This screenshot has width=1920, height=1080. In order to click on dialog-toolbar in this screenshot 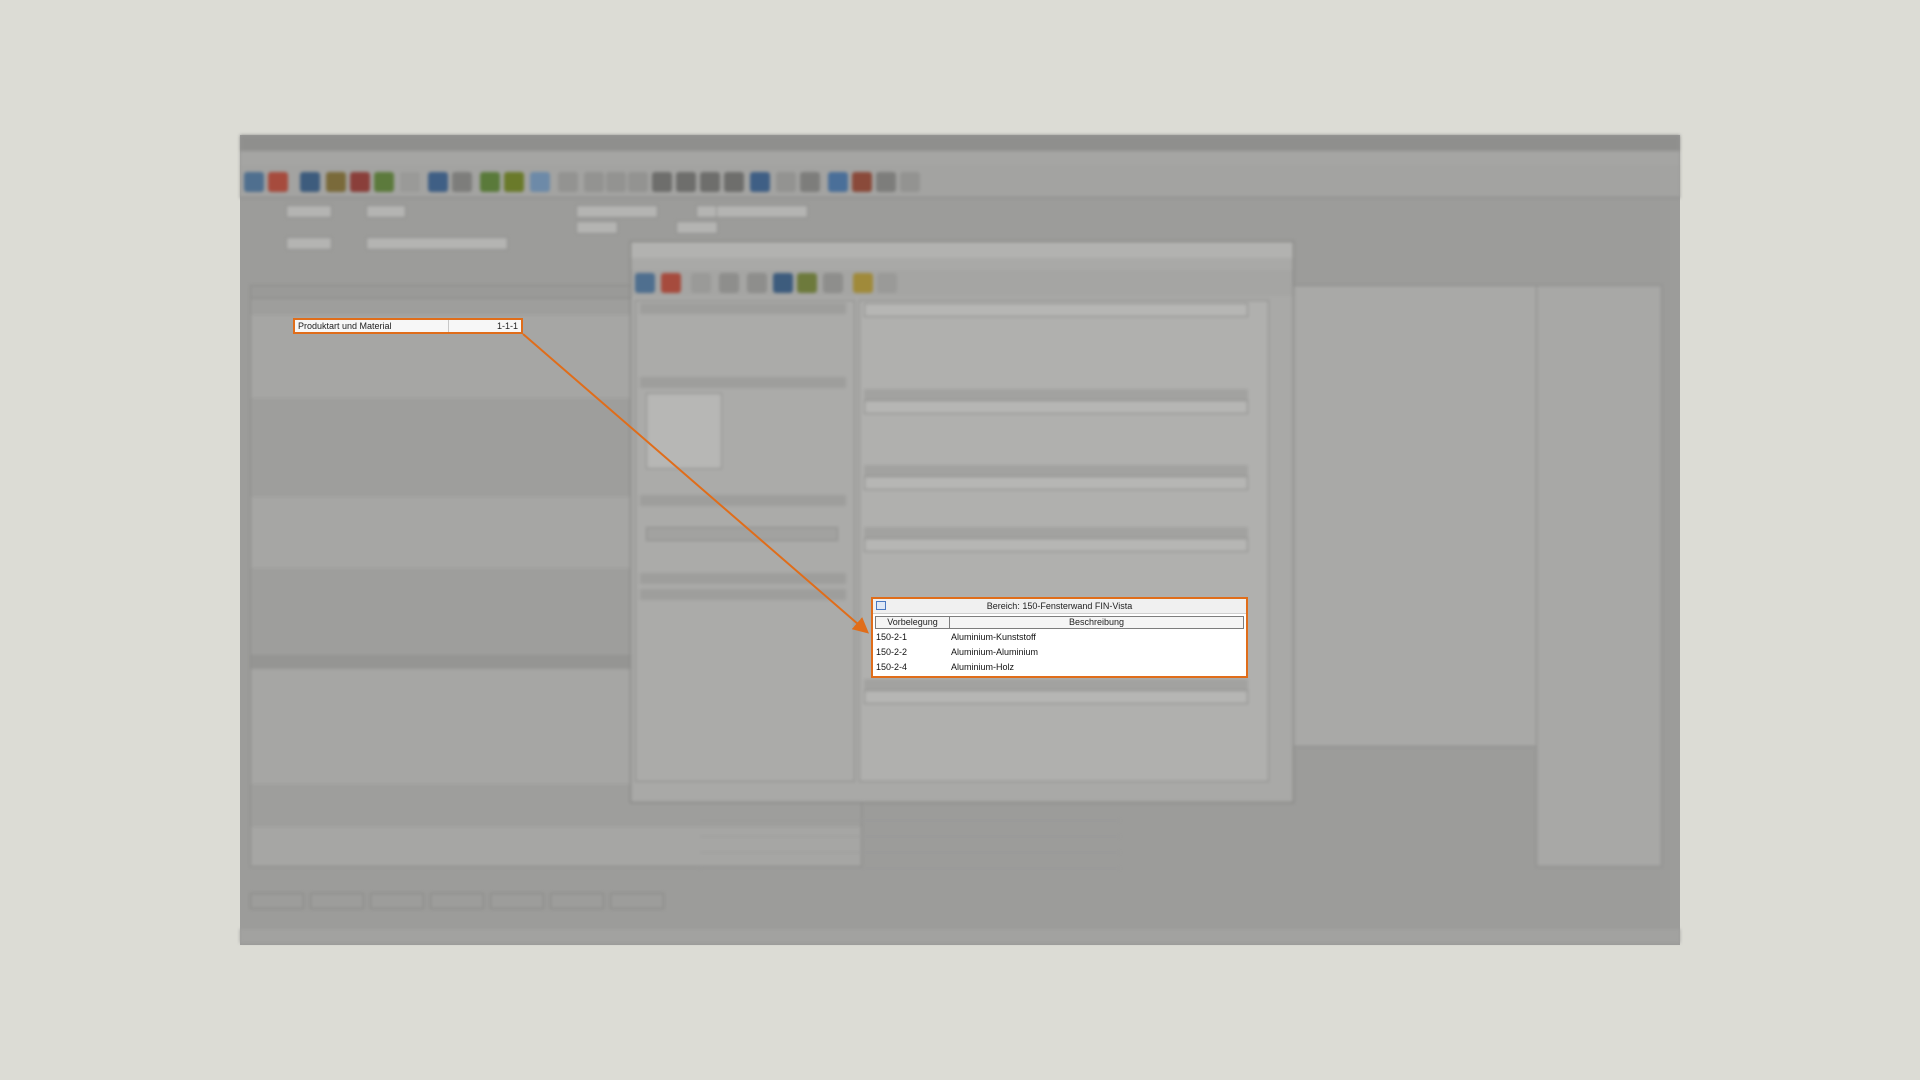, I will do `click(962, 283)`.